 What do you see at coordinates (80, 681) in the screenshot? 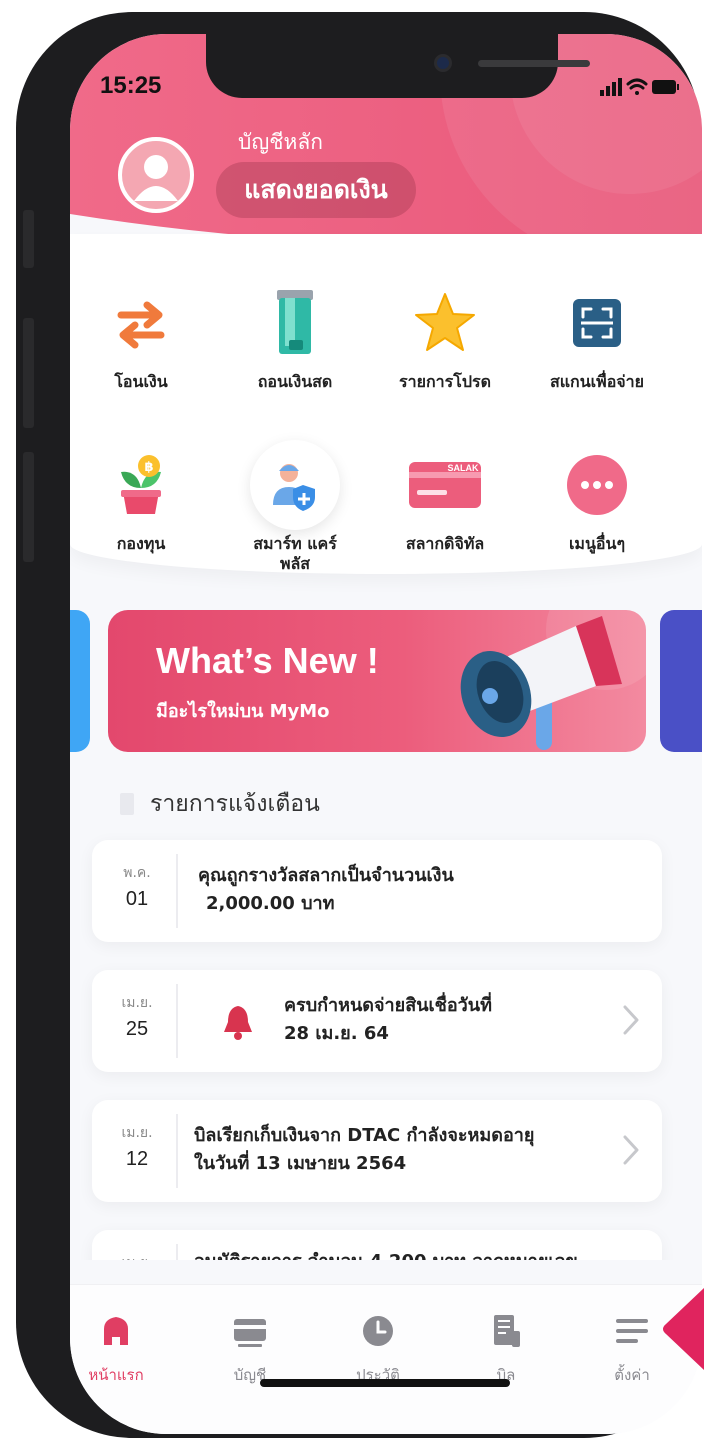
I see `carousel-prev-banner` at bounding box center [80, 681].